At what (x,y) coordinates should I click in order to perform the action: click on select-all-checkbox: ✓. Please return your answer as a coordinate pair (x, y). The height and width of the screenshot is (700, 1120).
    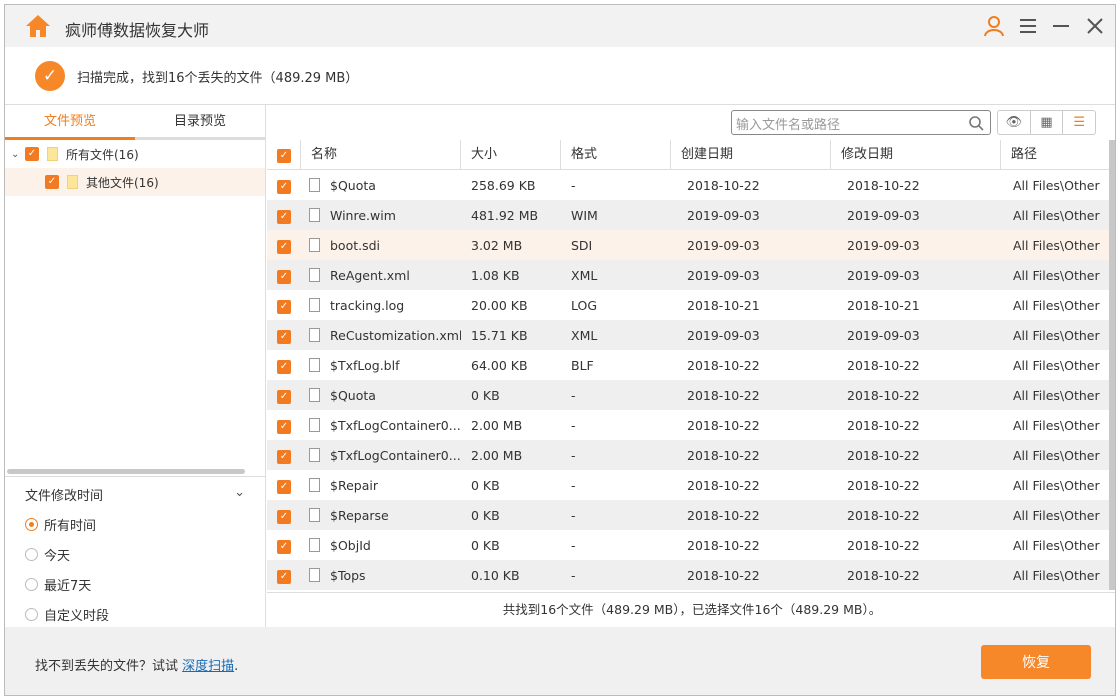
    Looking at the image, I should click on (284, 155).